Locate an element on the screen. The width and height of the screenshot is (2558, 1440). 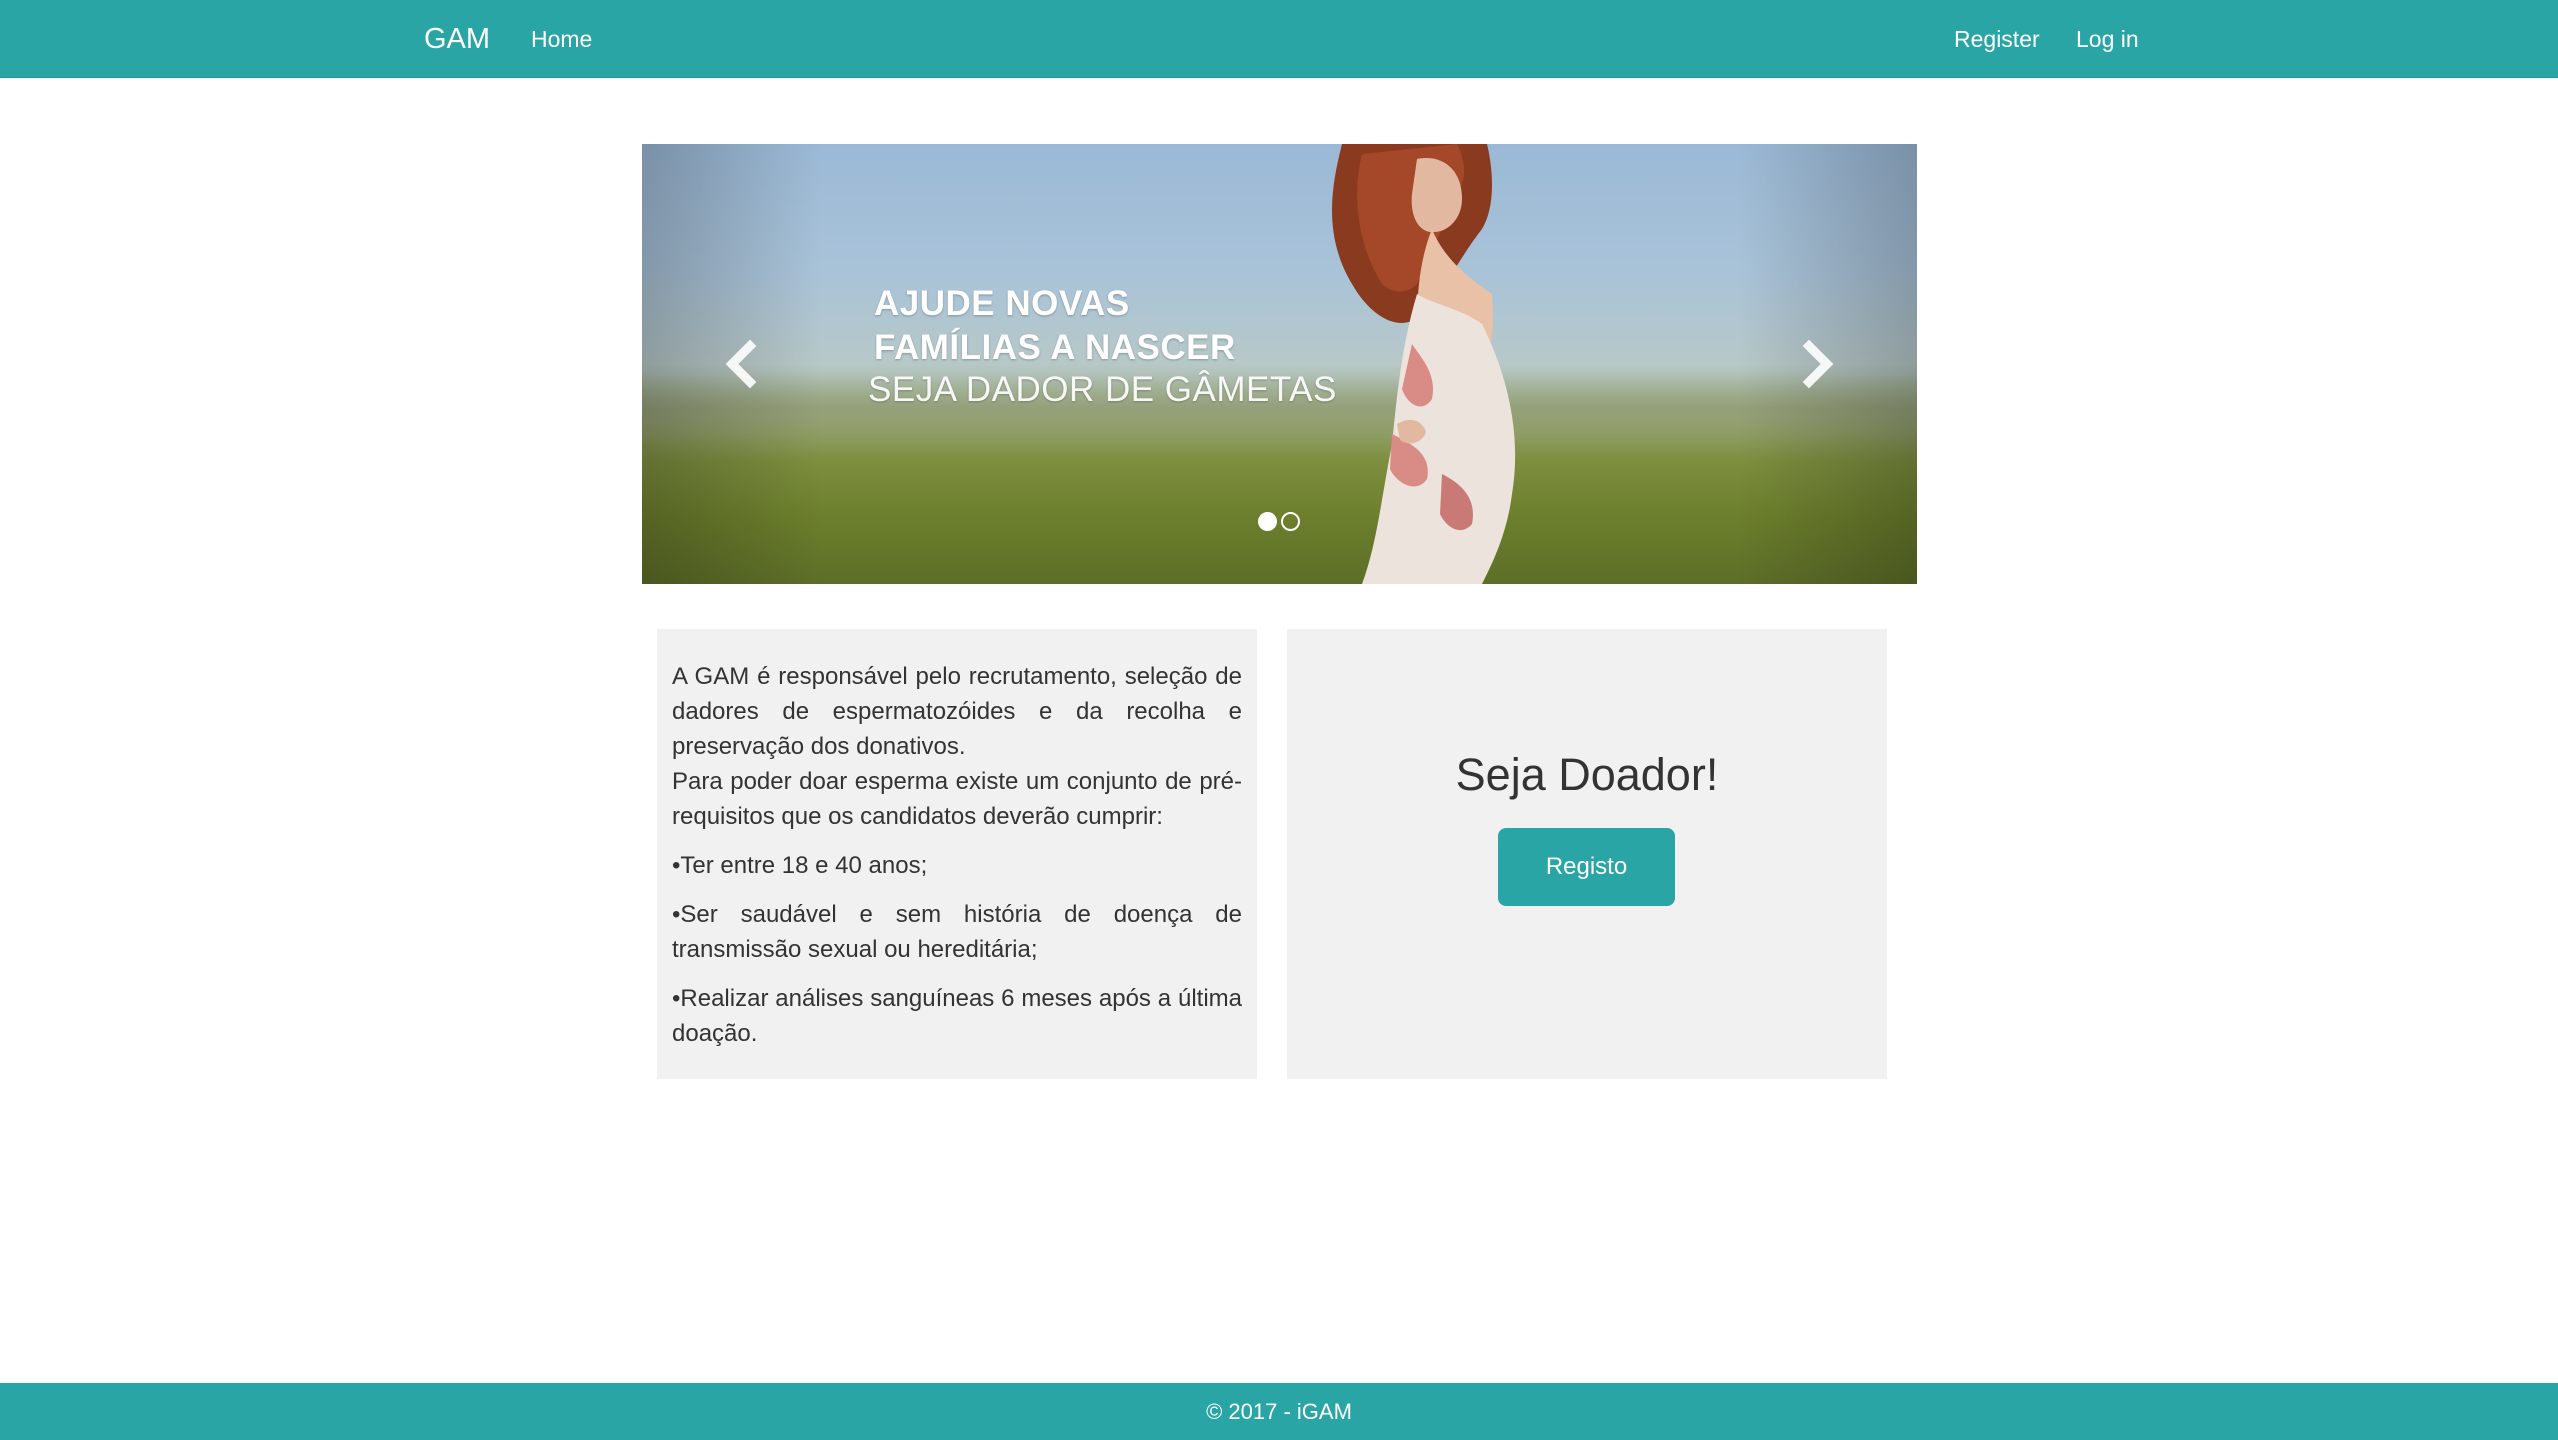
cta-panel: Seja Doador! Registo is located at coordinates (1587, 854).